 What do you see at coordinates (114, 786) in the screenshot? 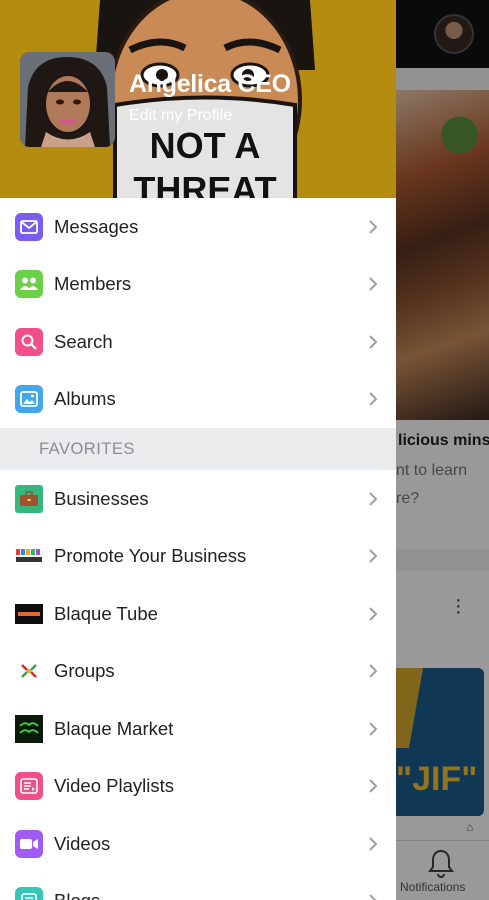
I see `menu-item-label: Video Playlists` at bounding box center [114, 786].